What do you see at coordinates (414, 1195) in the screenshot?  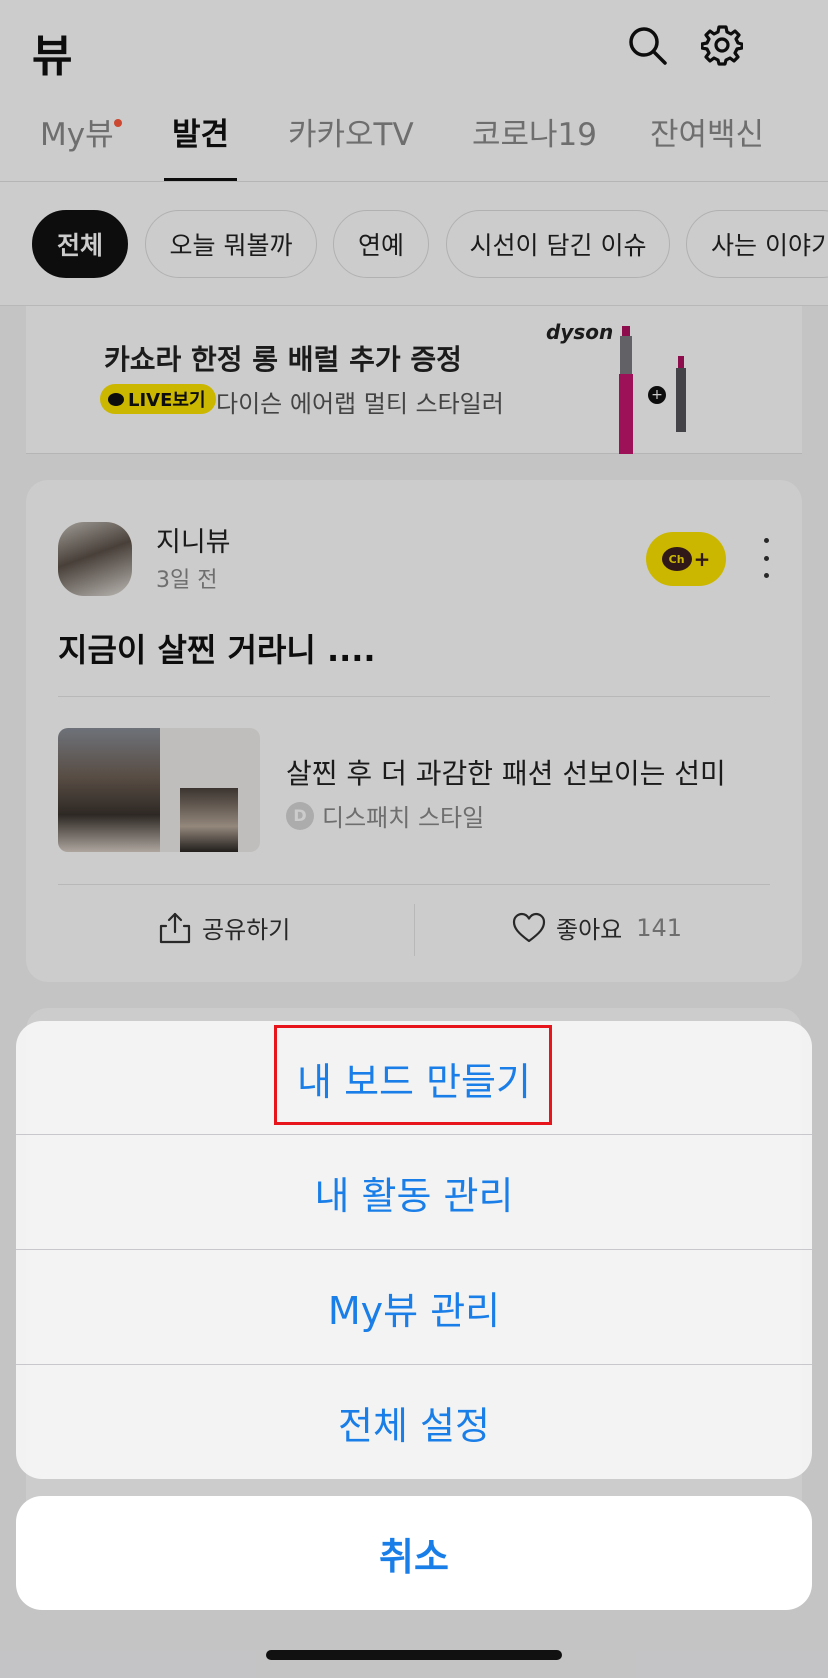 I see `option-label: 내 활동 관리` at bounding box center [414, 1195].